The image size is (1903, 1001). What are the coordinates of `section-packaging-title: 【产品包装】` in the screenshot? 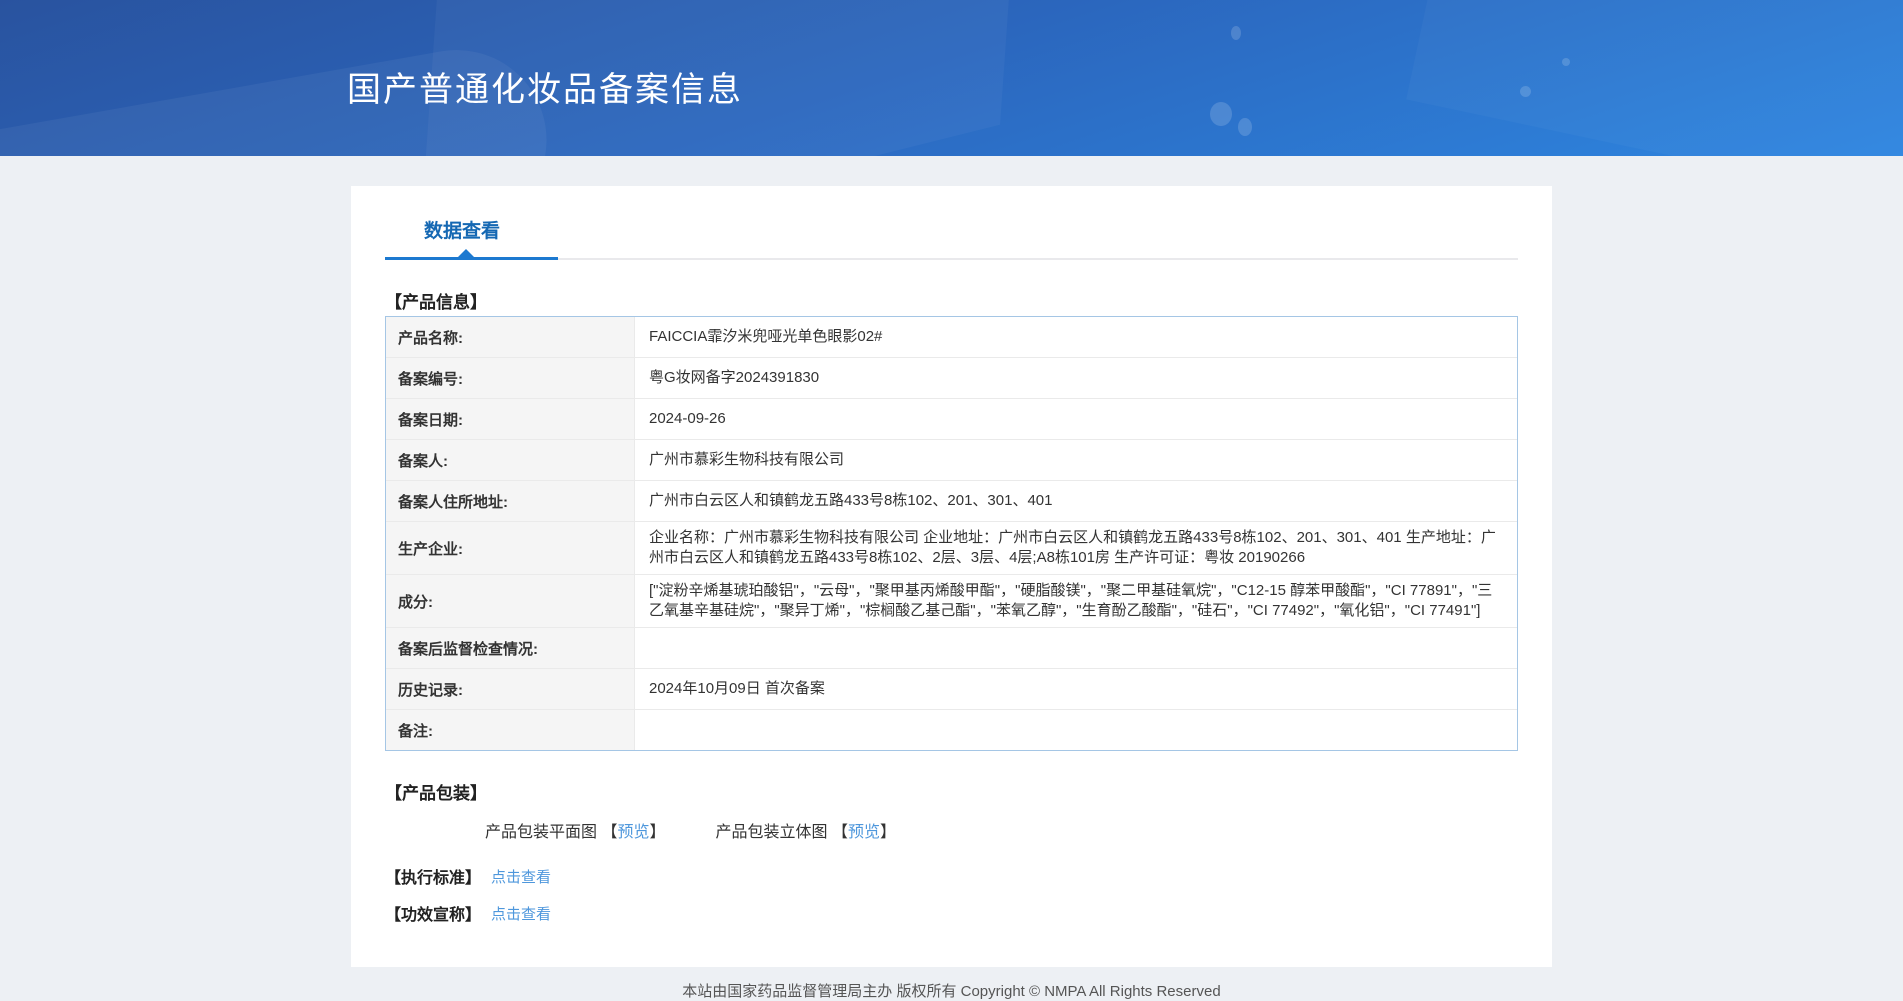 It's located at (436, 793).